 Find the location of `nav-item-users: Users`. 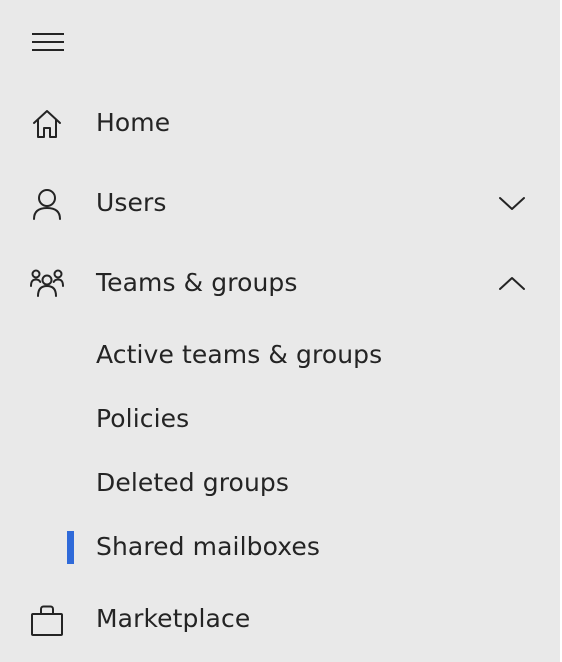

nav-item-users: Users is located at coordinates (280, 203).